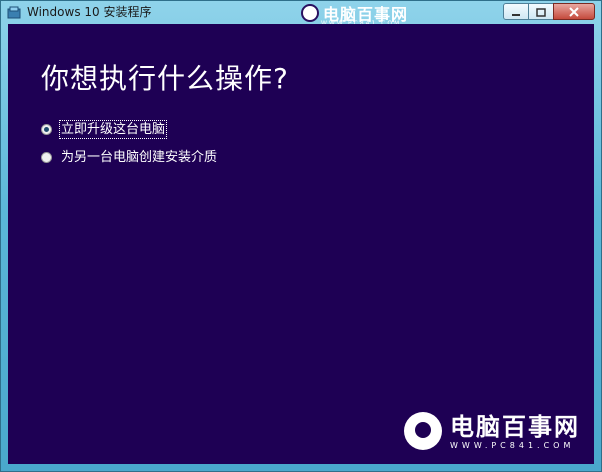 The width and height of the screenshot is (602, 472). I want to click on maximize-button, so click(541, 11).